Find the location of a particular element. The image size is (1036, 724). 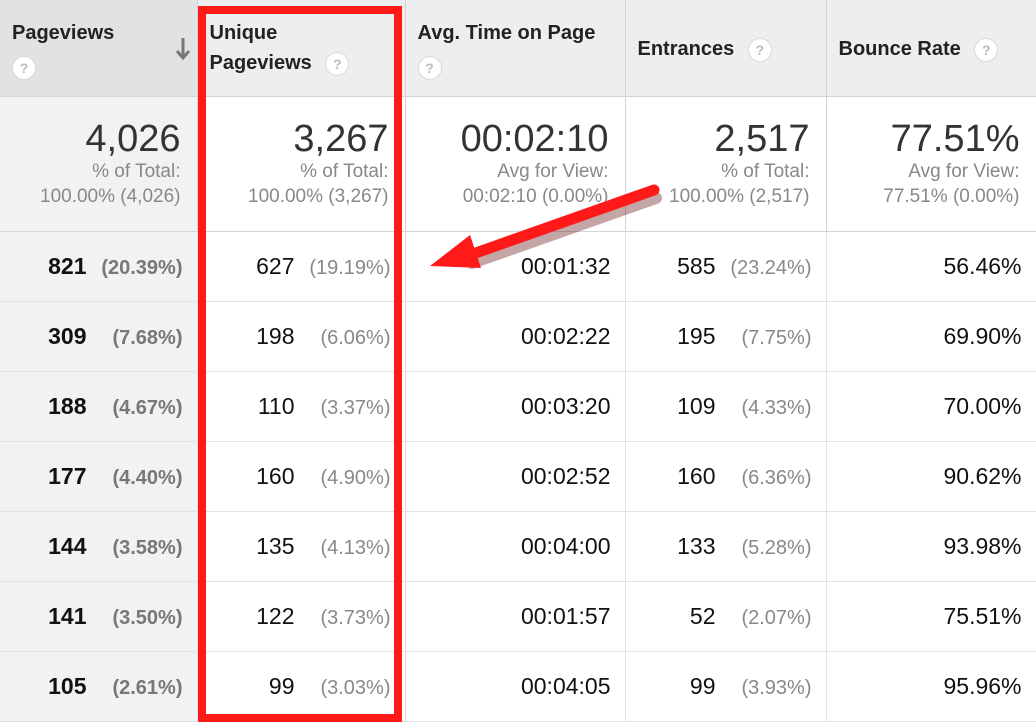

cell-entrances: 133 (5.28%) is located at coordinates (726, 546).